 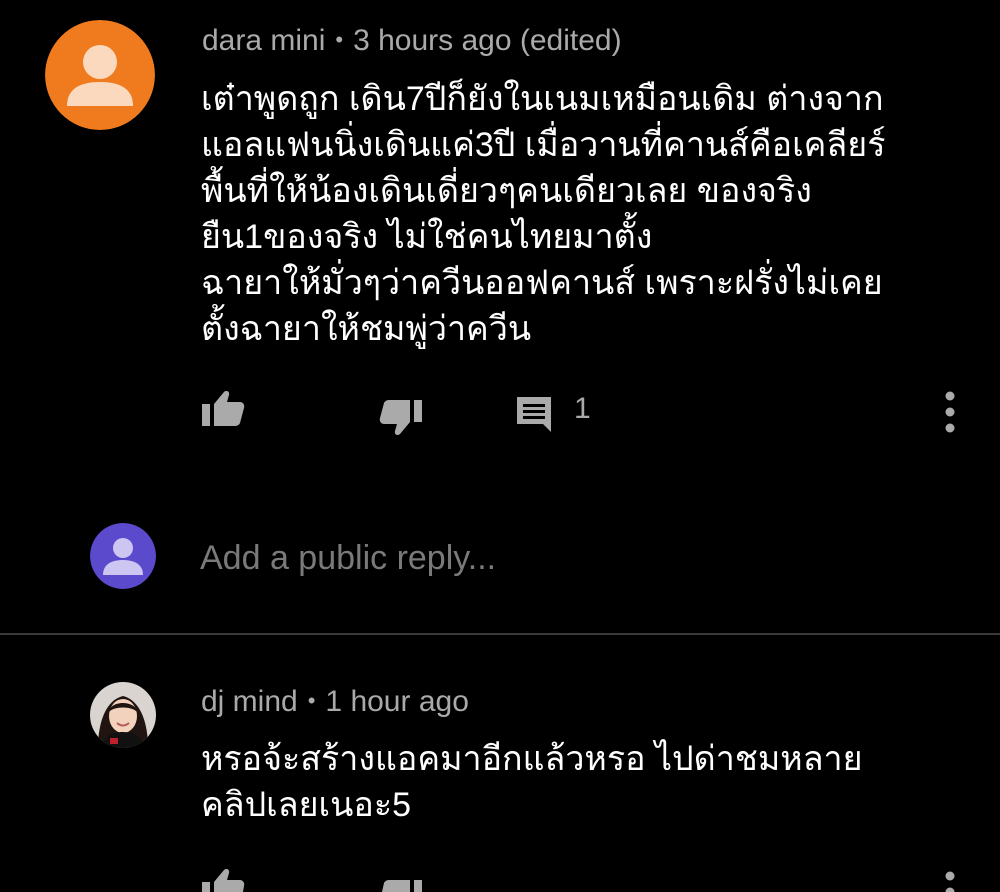 I want to click on comment-line: ตั้งฉายาให้ชมพู่ว่าควีน, so click(x=366, y=329).